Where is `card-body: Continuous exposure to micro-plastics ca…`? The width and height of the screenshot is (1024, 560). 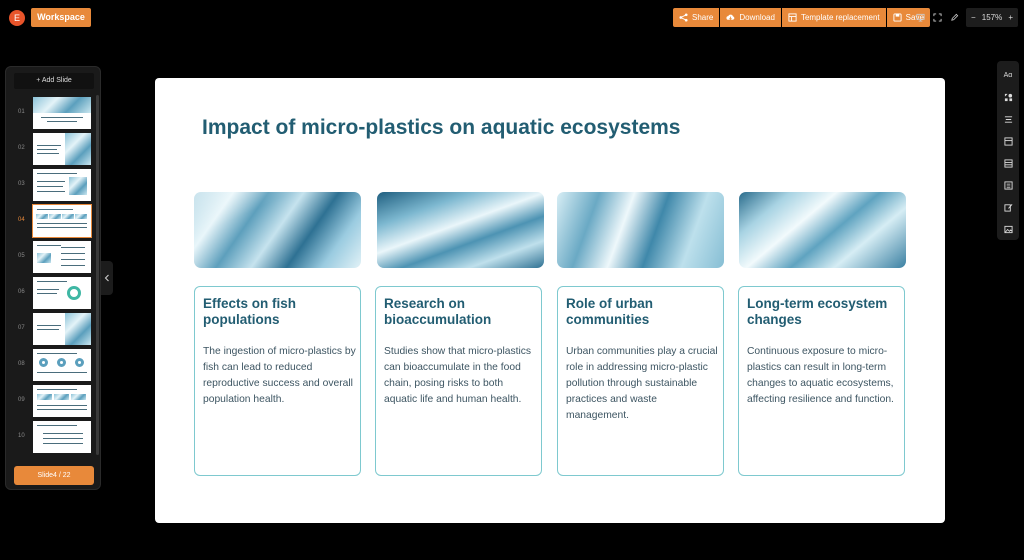
card-body: Continuous exposure to micro-plastics ca… is located at coordinates (820, 375).